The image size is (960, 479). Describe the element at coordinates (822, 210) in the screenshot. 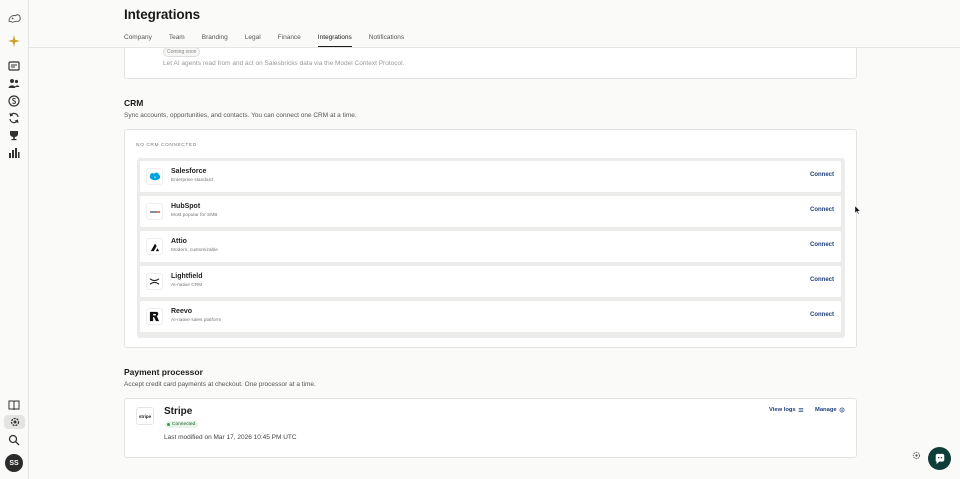

I see `connect-hubspot-button: Connect` at that location.